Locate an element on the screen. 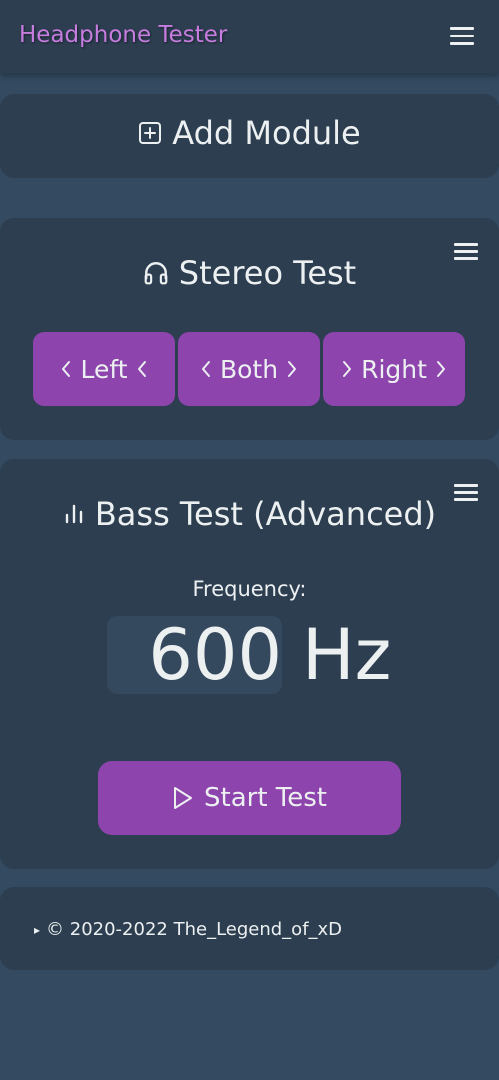 The image size is (499, 1080). play-icon is located at coordinates (183, 798).